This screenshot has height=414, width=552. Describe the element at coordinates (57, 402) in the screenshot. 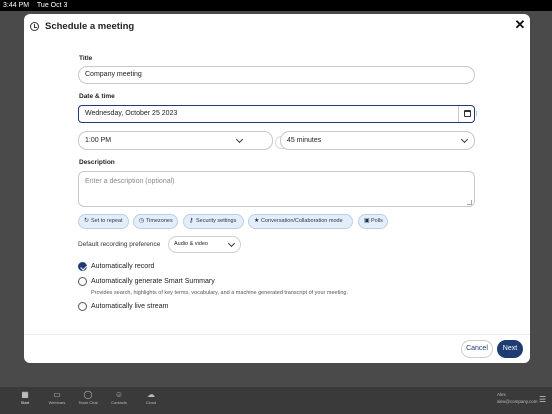

I see `nav-item-label: Webinars` at that location.